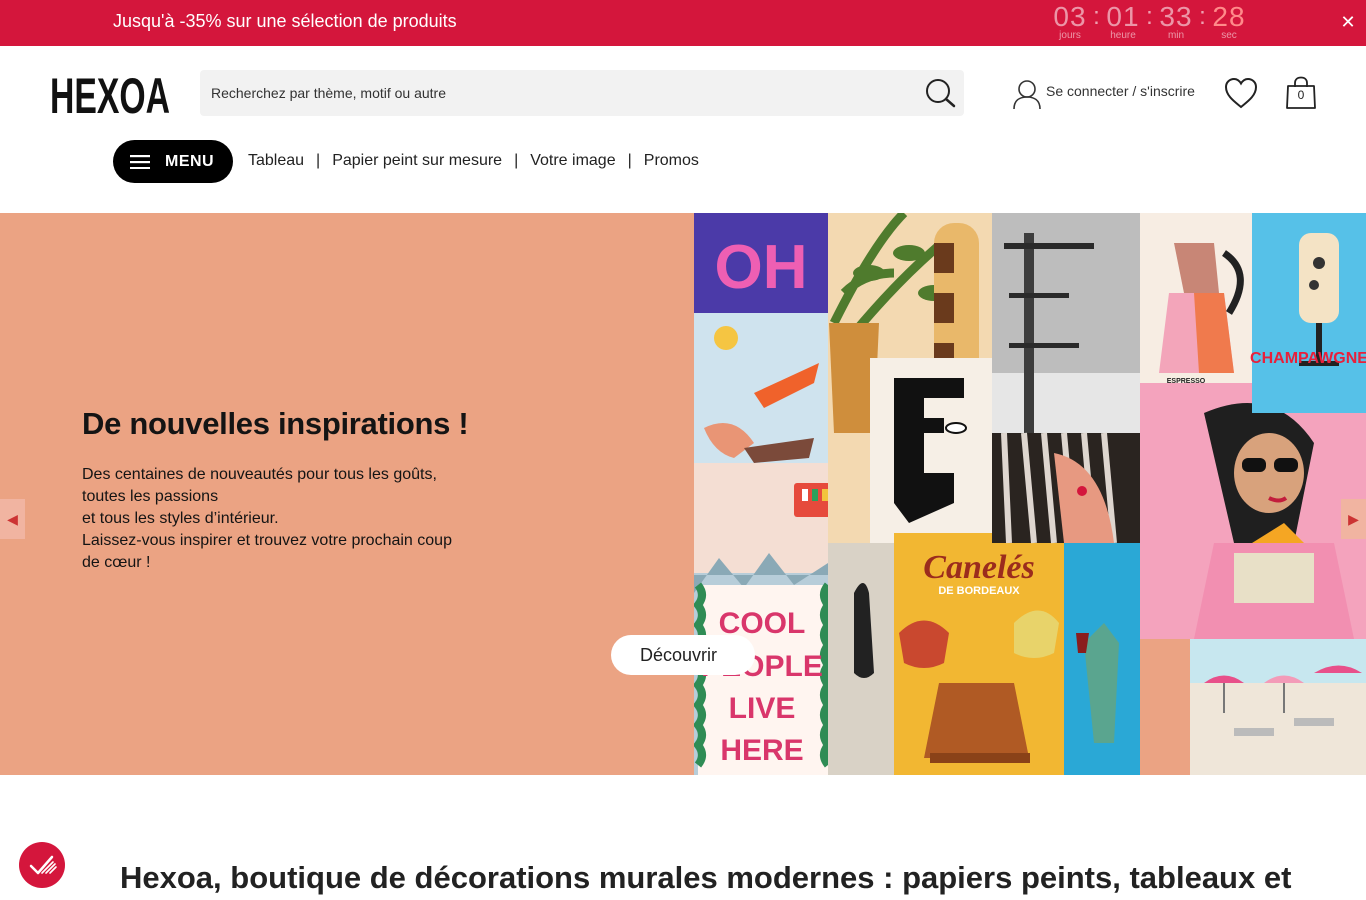  Describe the element at coordinates (550, 93) in the screenshot. I see `search-input` at that location.